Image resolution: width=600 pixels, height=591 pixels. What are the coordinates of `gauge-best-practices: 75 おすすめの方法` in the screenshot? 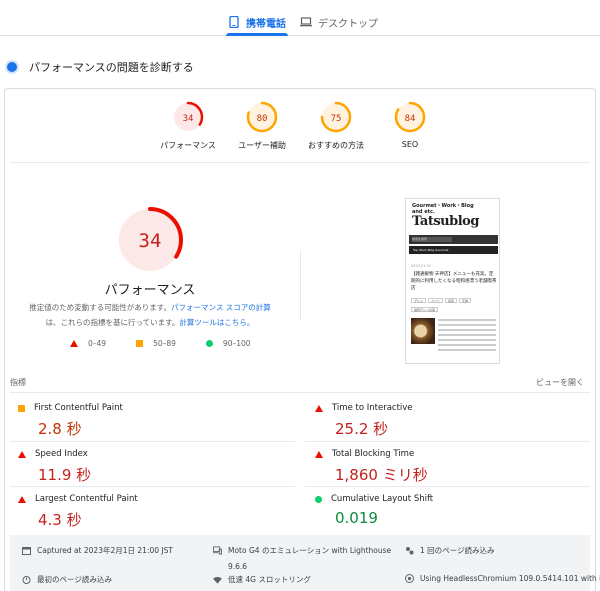 It's located at (336, 125).